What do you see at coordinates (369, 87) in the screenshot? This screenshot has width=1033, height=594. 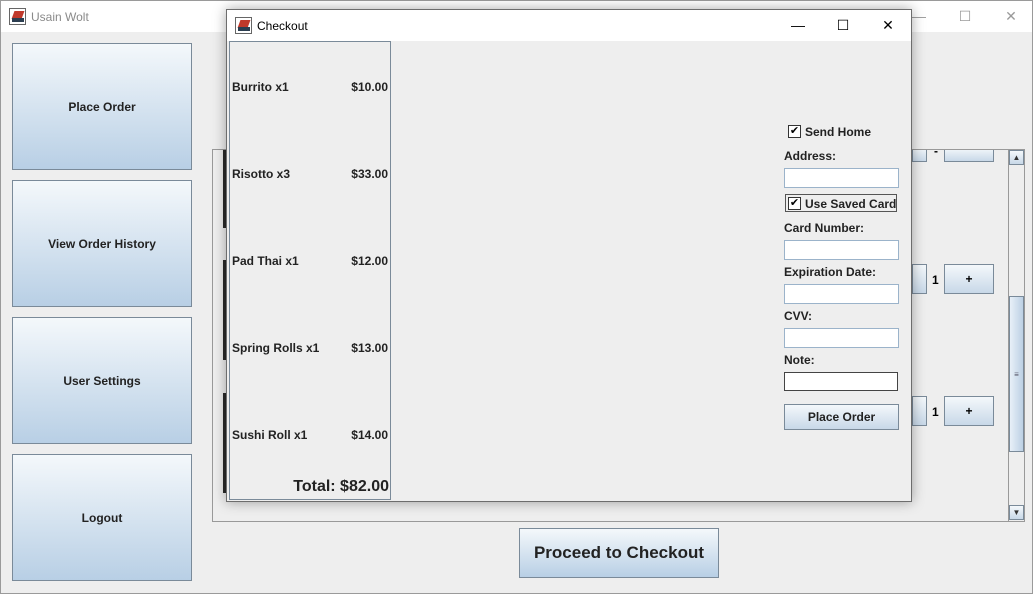 I see `item-price: $10.00` at bounding box center [369, 87].